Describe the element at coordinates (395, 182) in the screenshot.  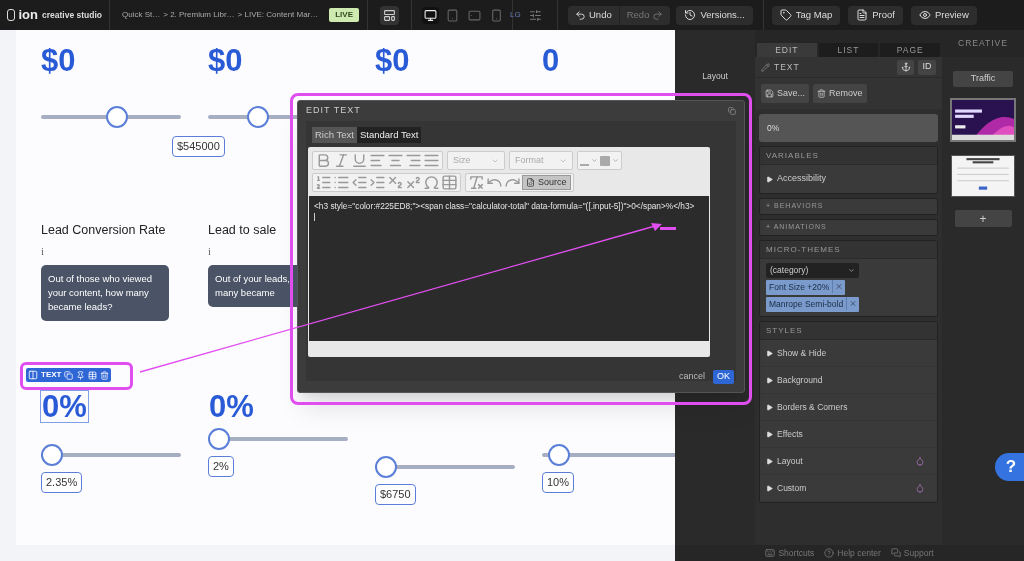
I see `subscript-icon` at that location.